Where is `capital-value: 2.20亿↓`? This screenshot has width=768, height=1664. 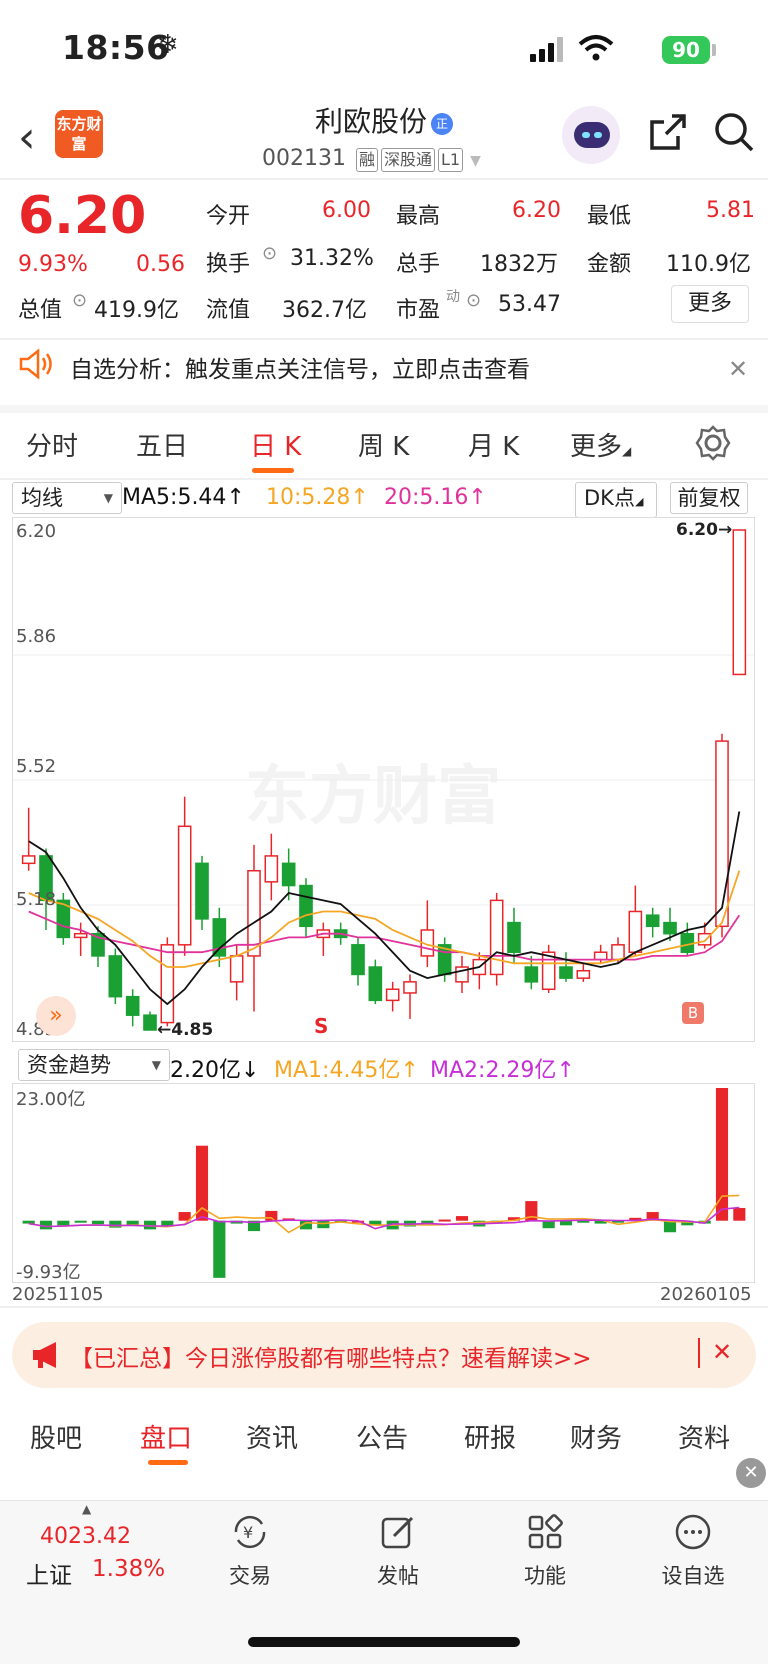 capital-value: 2.20亿↓ is located at coordinates (215, 1070).